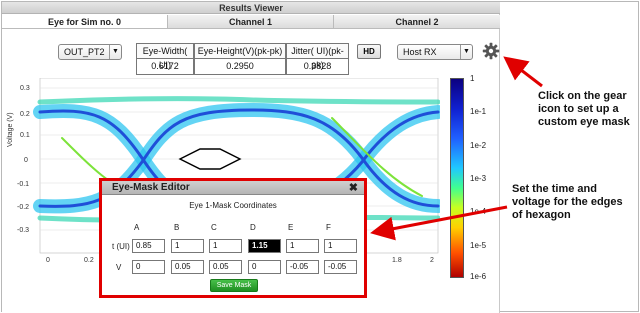  What do you see at coordinates (439, 223) in the screenshot?
I see `arrow-to-editor` at bounding box center [439, 223].